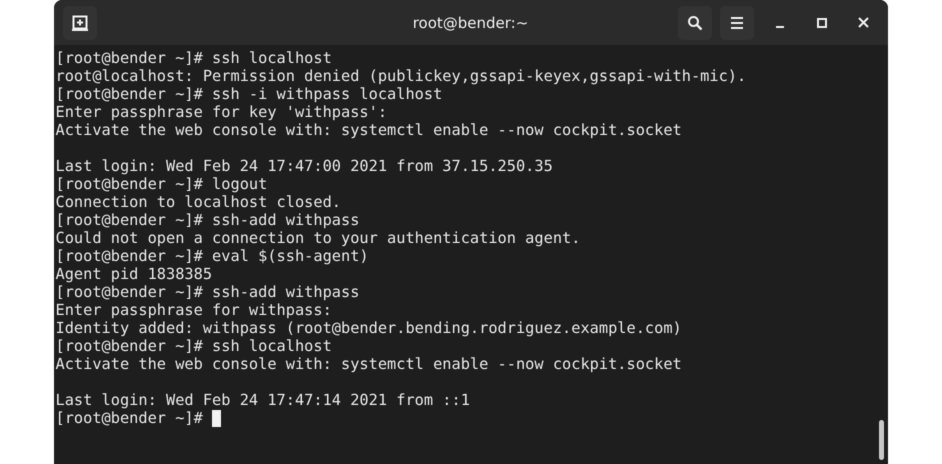 Image resolution: width=942 pixels, height=464 pixels. I want to click on minimize-icon, so click(780, 27).